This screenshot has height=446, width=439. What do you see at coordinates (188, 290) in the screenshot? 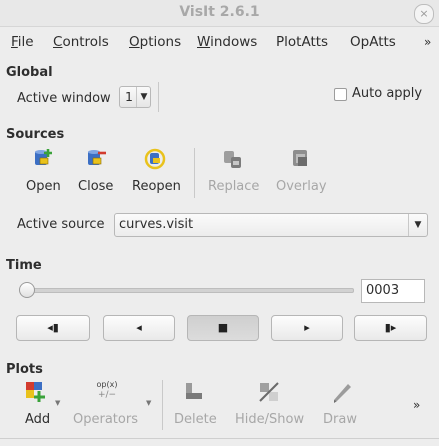
I see `time-slider-track` at bounding box center [188, 290].